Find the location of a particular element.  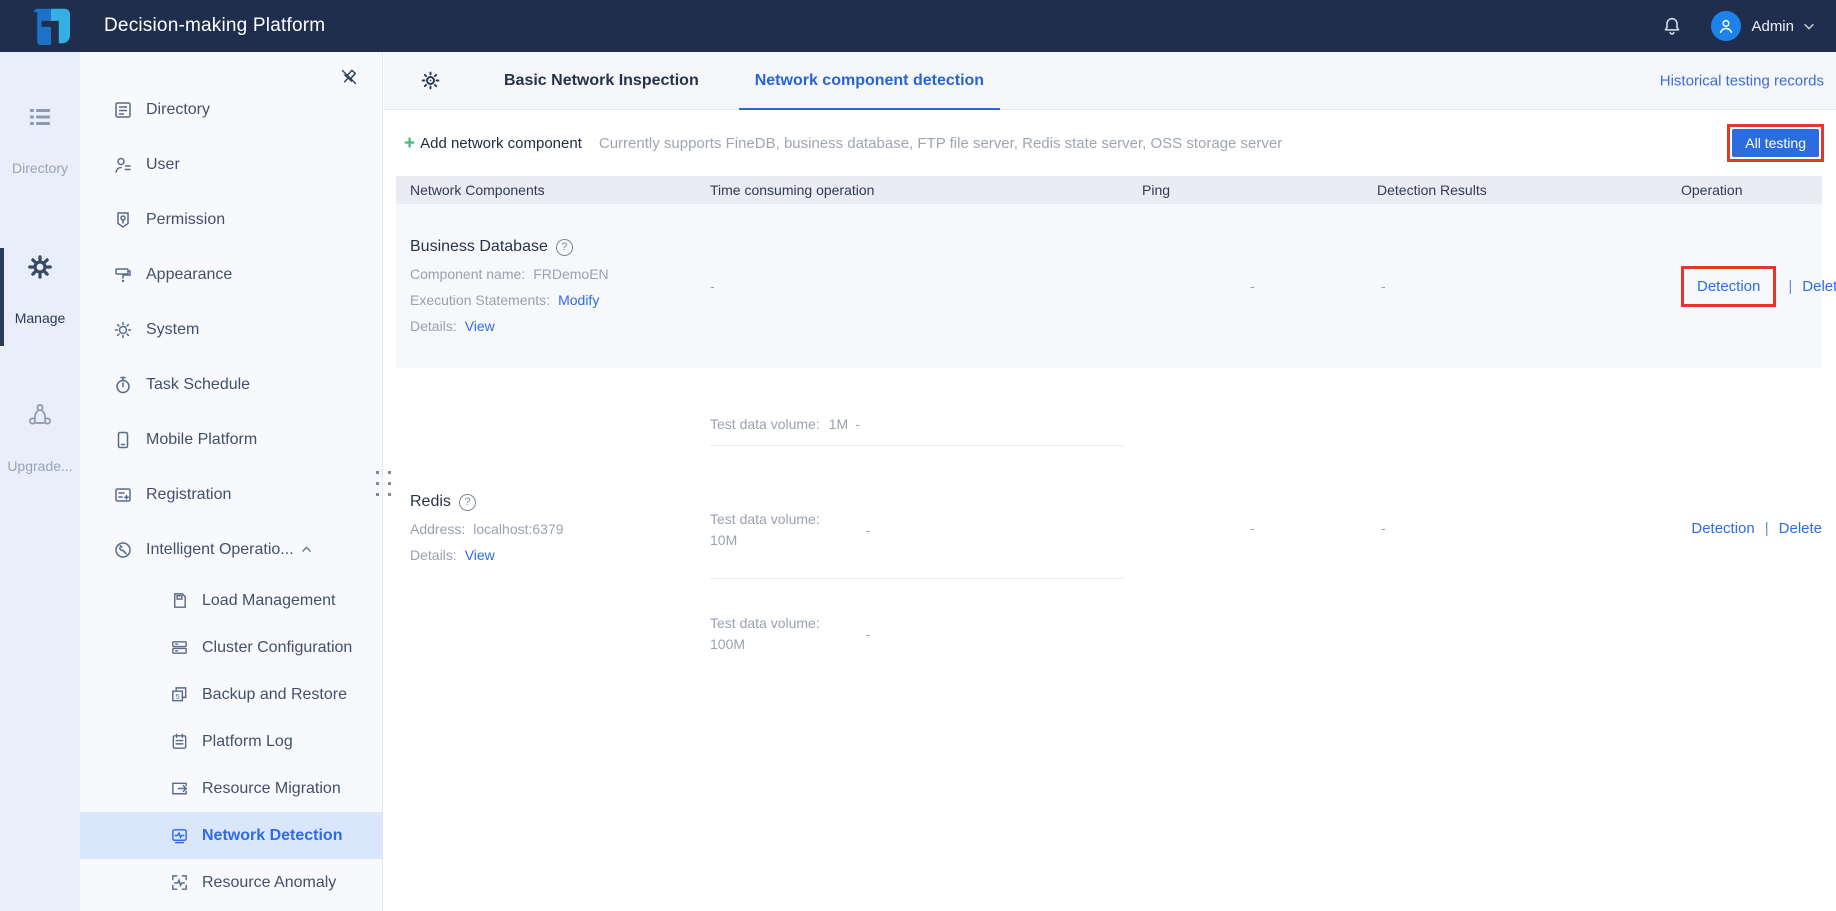

sidebar-item-label: Backup and Restore is located at coordinates (274, 694).